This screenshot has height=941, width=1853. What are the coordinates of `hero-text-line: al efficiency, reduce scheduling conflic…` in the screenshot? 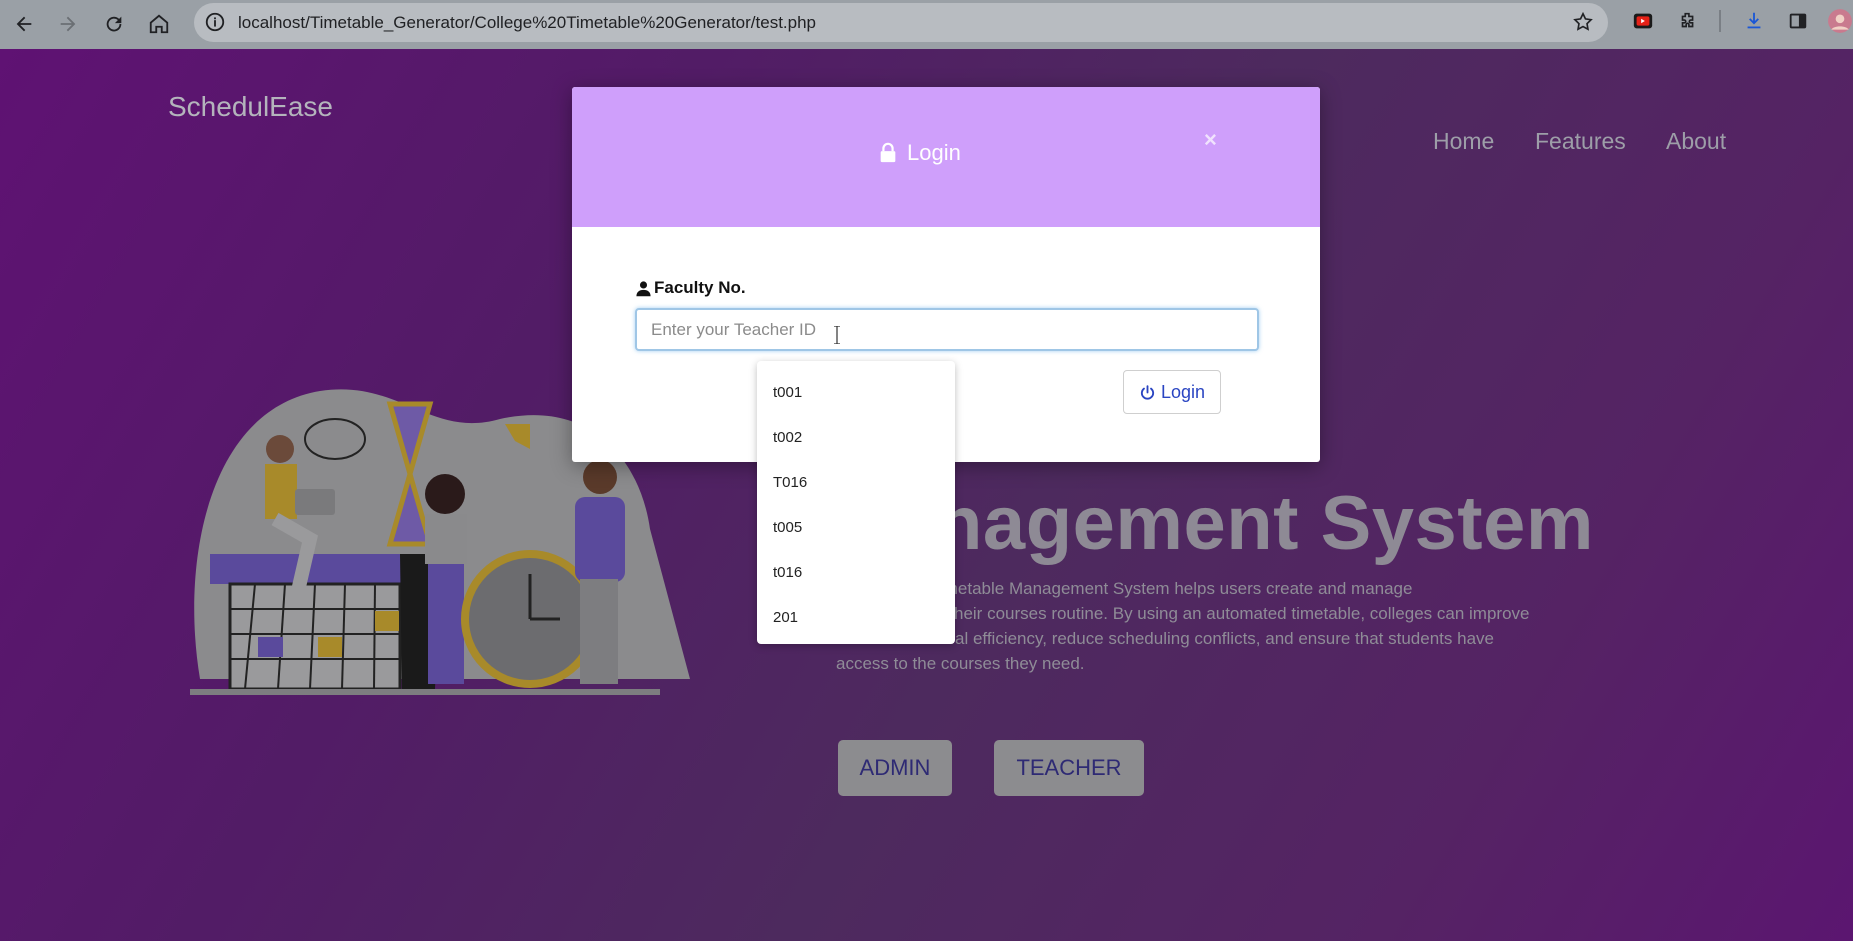 It's located at (1224, 638).